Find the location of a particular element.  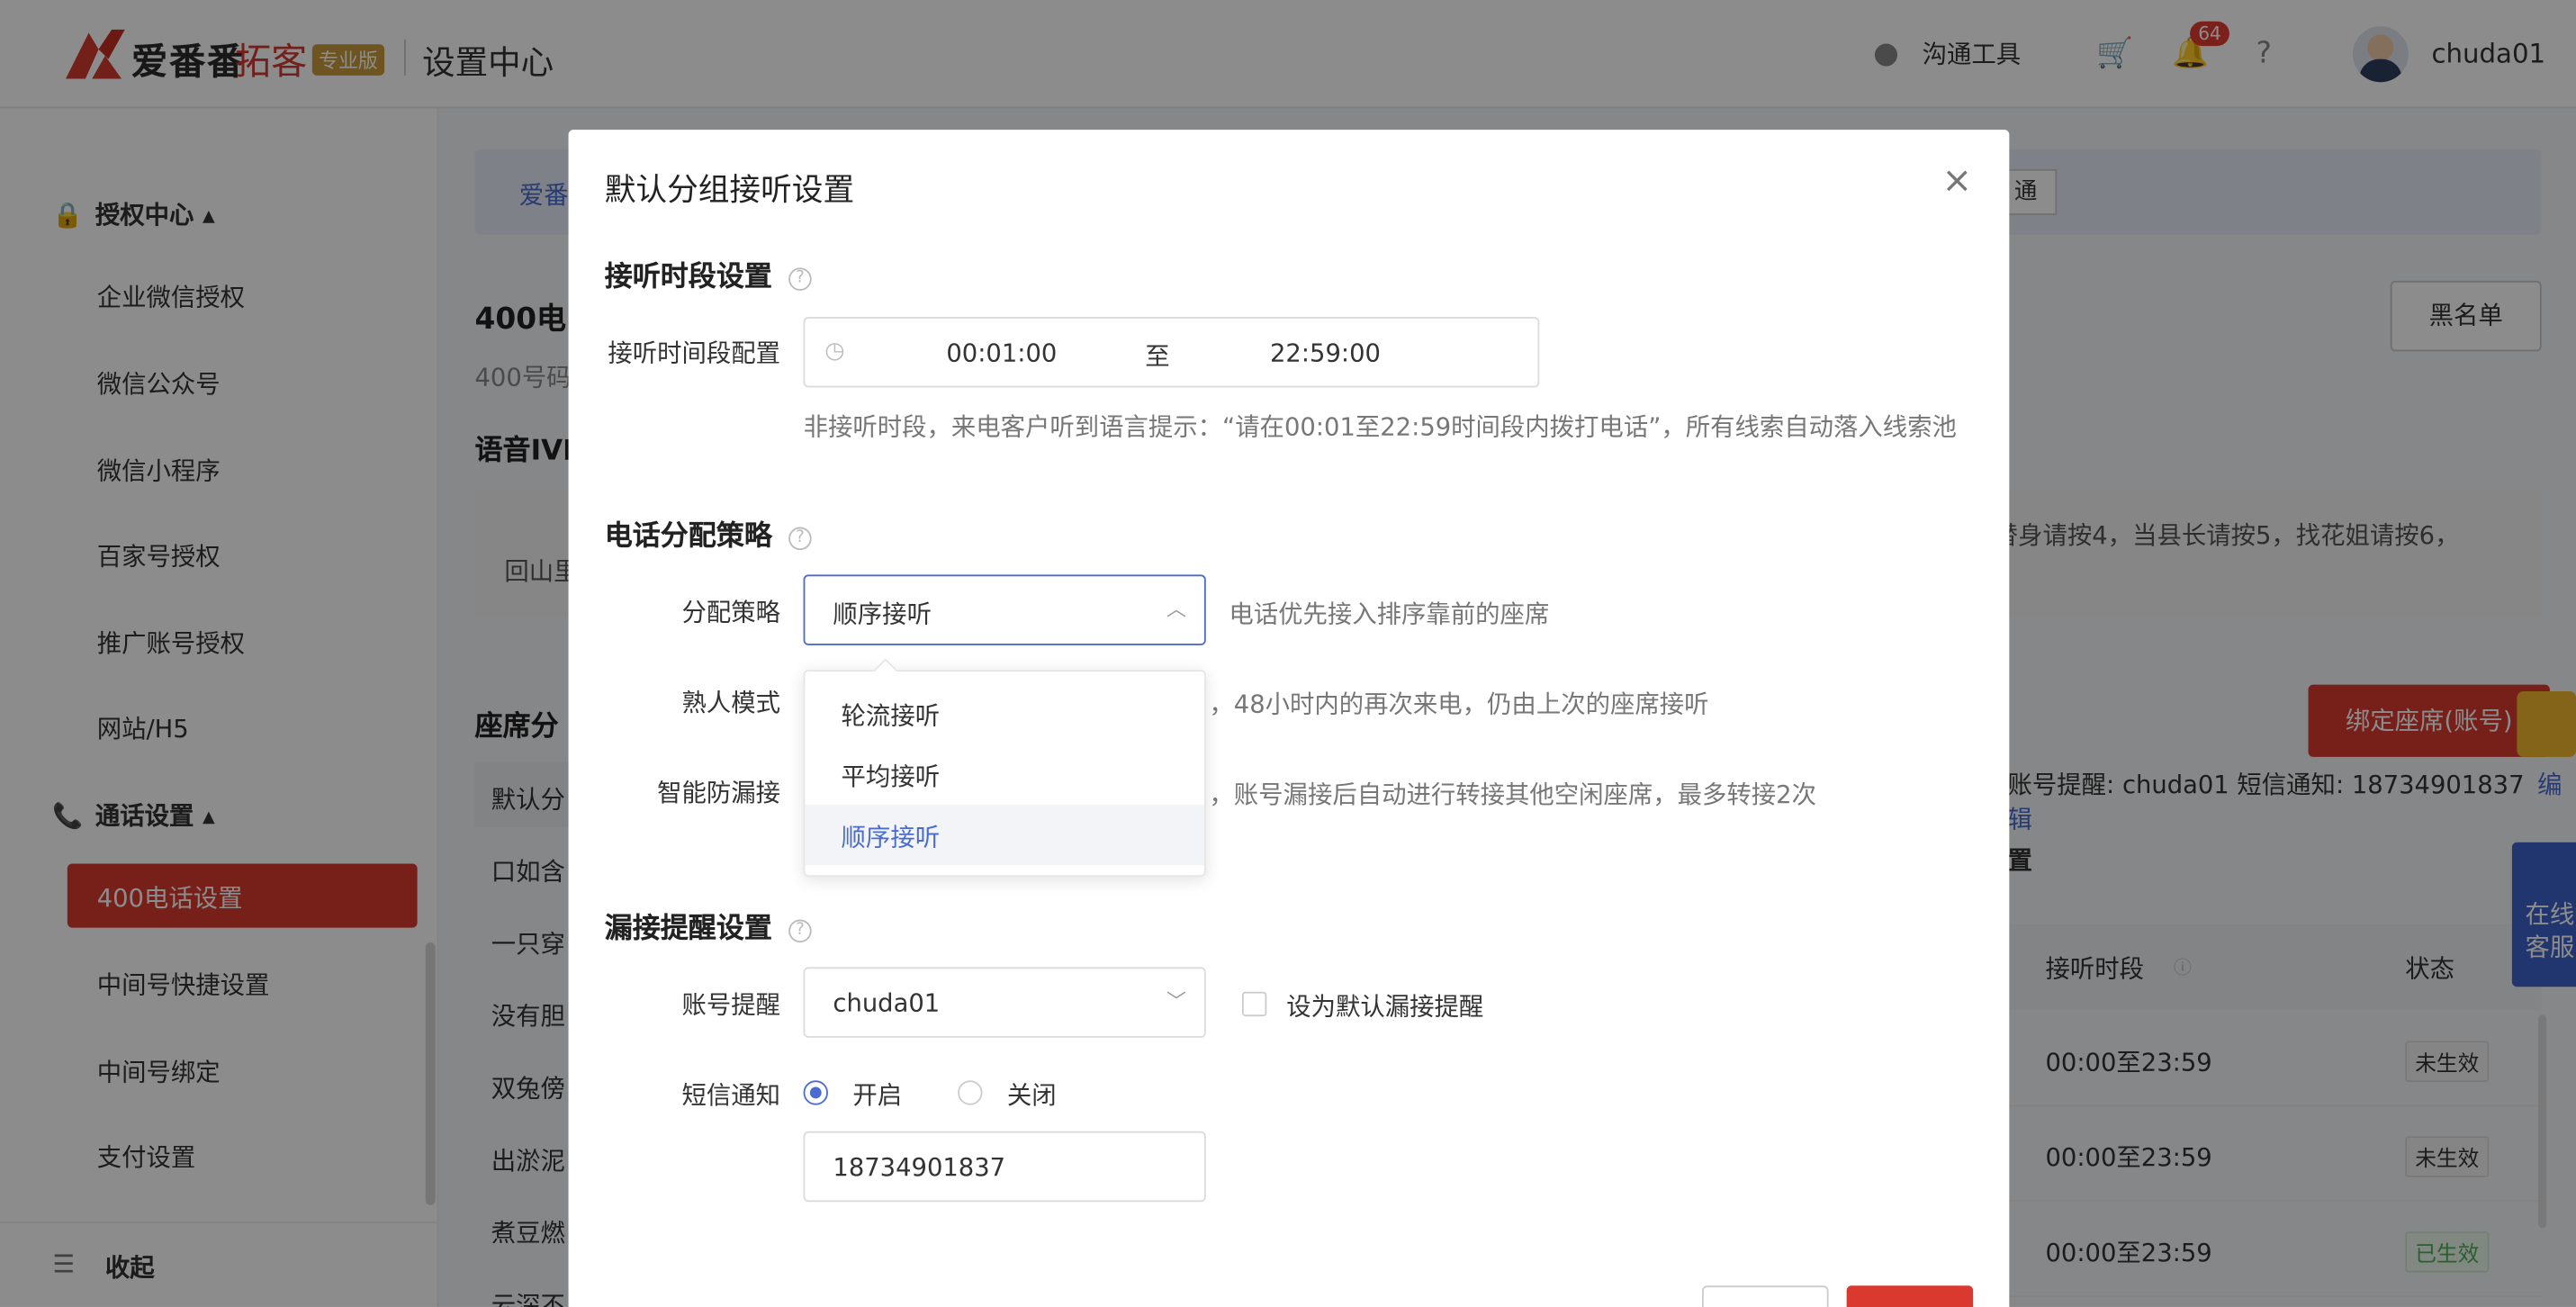

cancel-button is located at coordinates (1765, 1296).